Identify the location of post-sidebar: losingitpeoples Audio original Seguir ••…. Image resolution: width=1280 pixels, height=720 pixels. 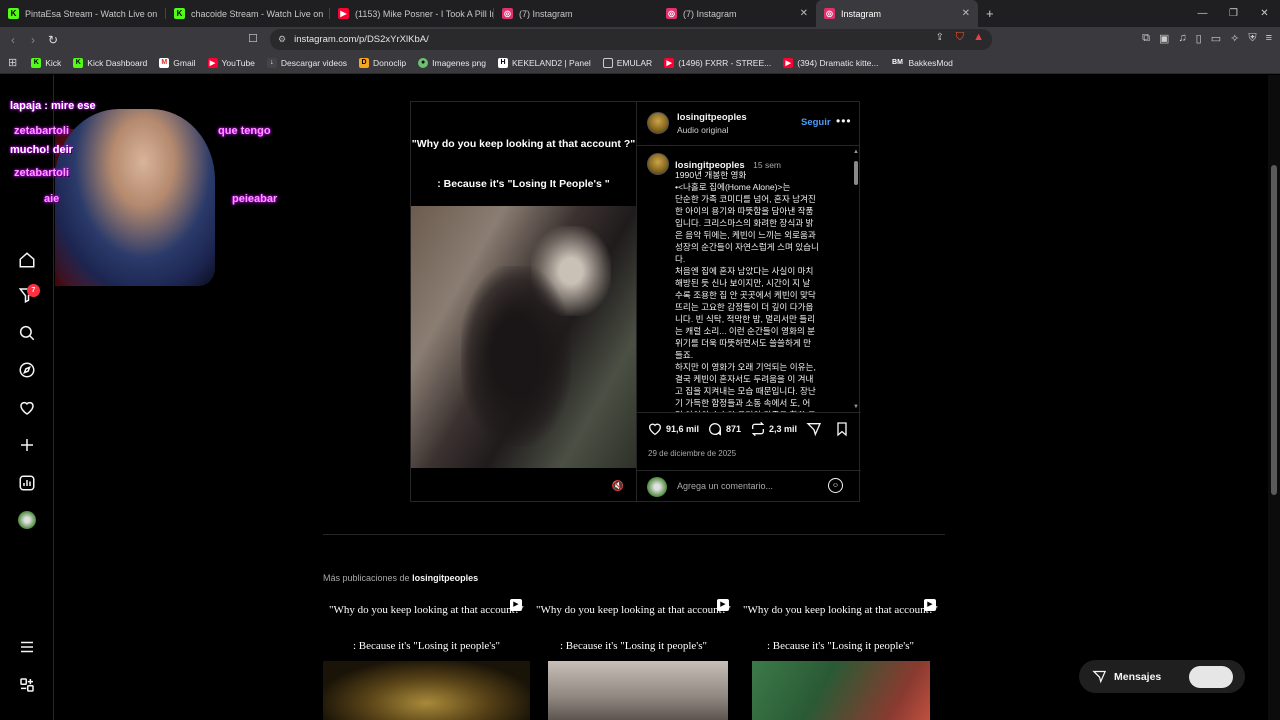
(748, 301).